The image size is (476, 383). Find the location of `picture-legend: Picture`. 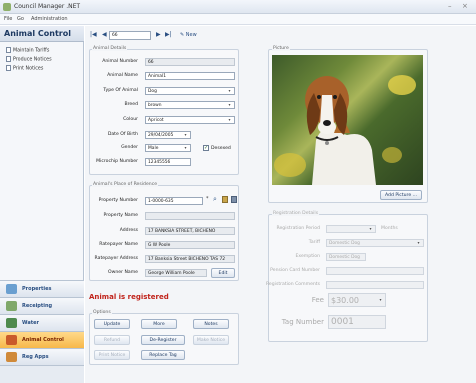

picture-legend: Picture is located at coordinates (281, 48).